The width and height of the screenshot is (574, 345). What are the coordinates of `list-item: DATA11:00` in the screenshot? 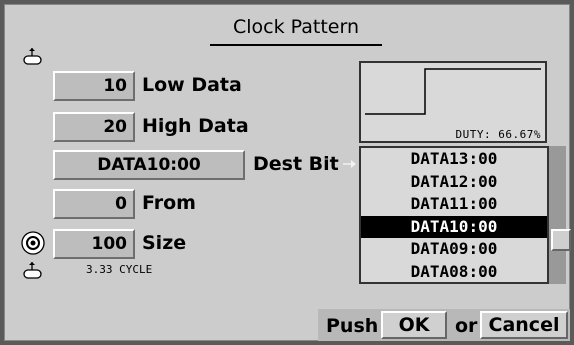 It's located at (454, 204).